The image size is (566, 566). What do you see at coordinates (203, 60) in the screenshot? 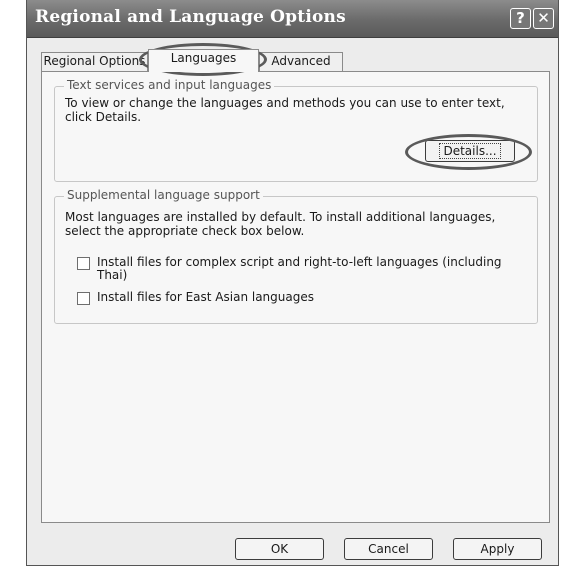
I see `tab-languages: Languages` at bounding box center [203, 60].